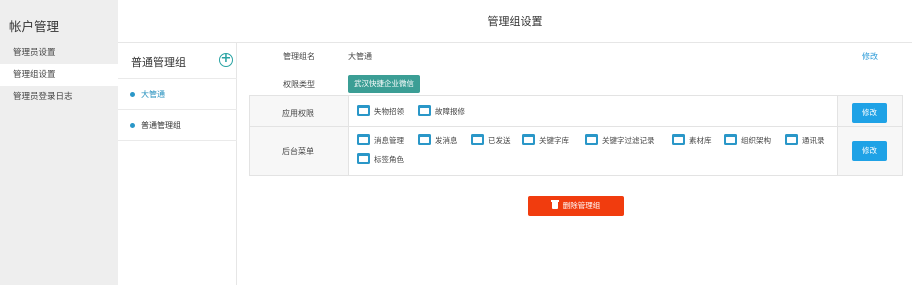  Describe the element at coordinates (380, 160) in the screenshot. I see `menu-item: 标签角色` at that location.